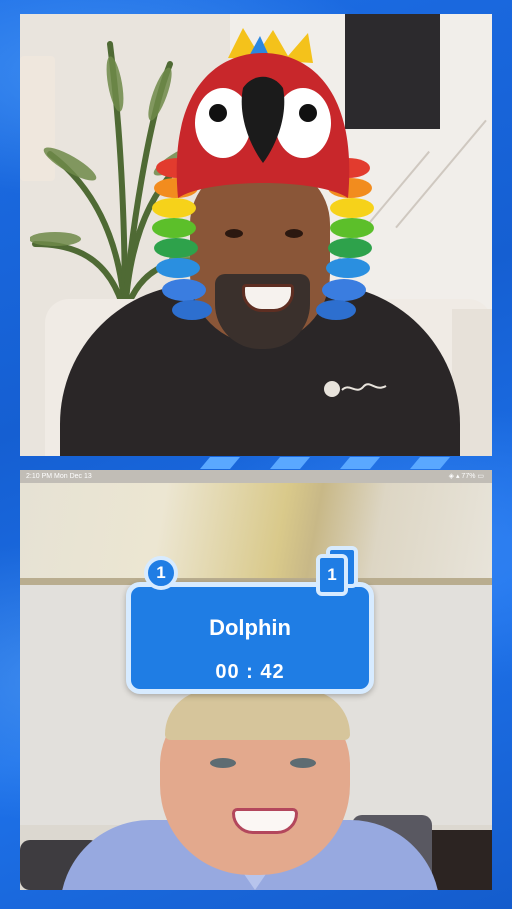 The height and width of the screenshot is (909, 512). Describe the element at coordinates (250, 627) in the screenshot. I see `card-word: Dolphin` at that location.